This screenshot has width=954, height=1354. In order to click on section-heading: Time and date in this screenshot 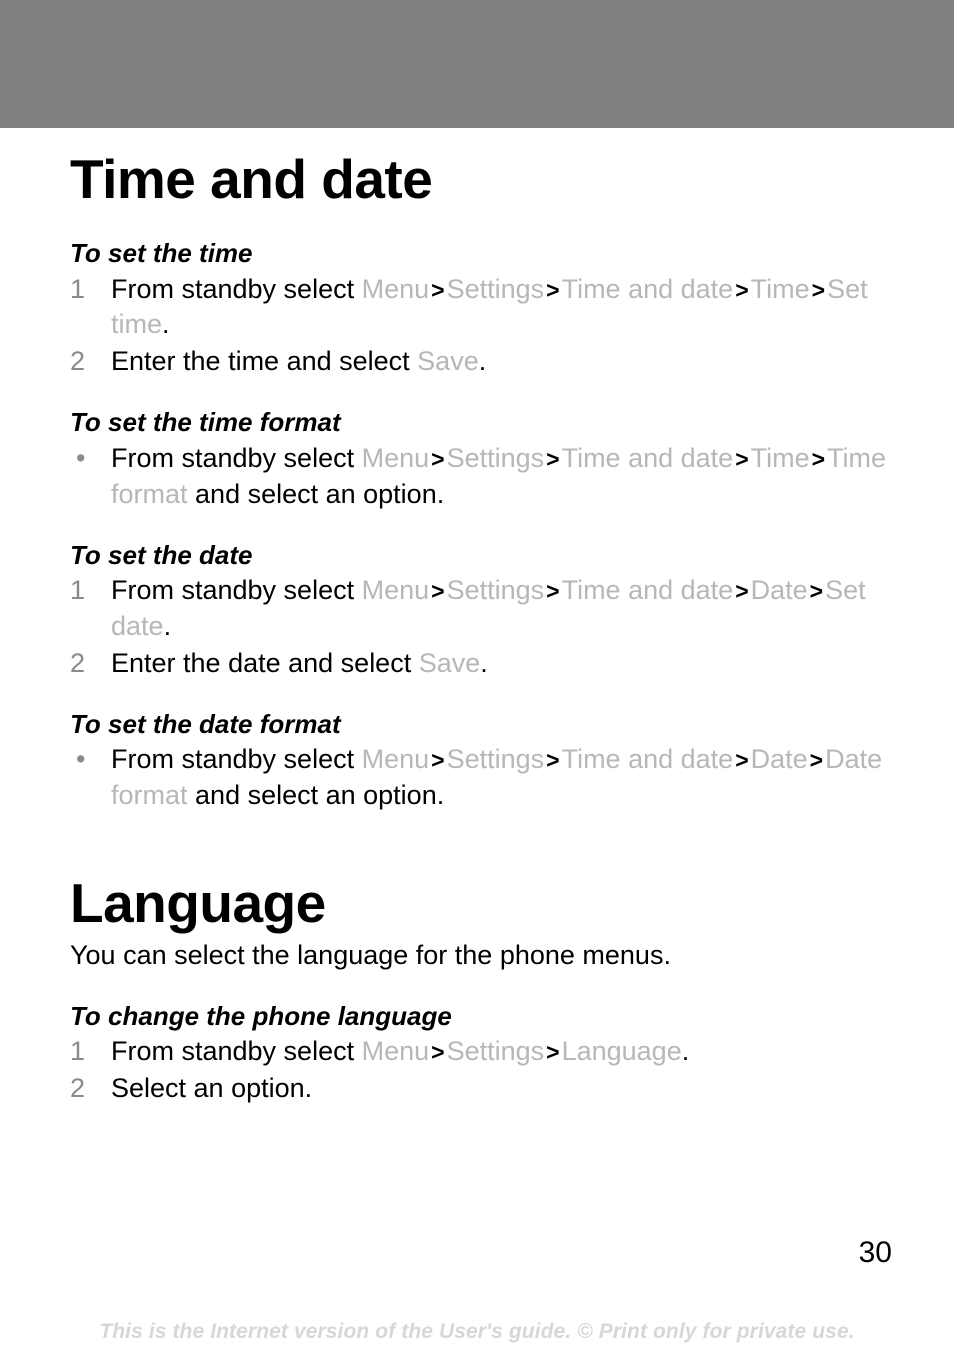, I will do `click(251, 179)`.